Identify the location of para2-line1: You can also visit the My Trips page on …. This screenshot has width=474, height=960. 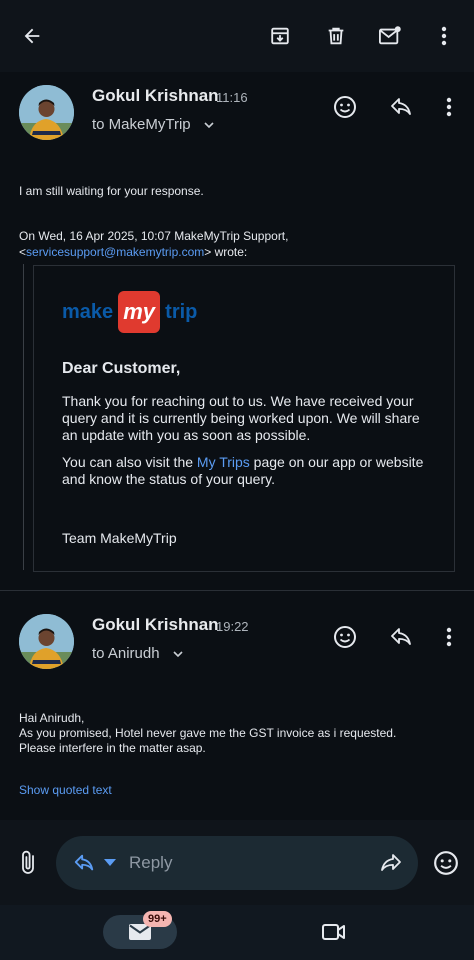
(242, 462).